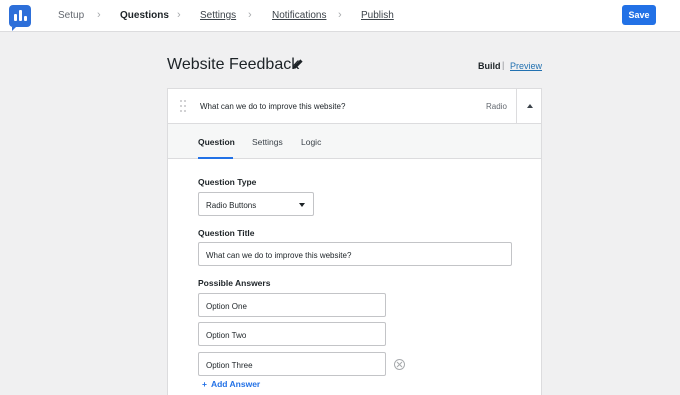 This screenshot has height=395, width=680. I want to click on active-tab-indicator, so click(215, 158).